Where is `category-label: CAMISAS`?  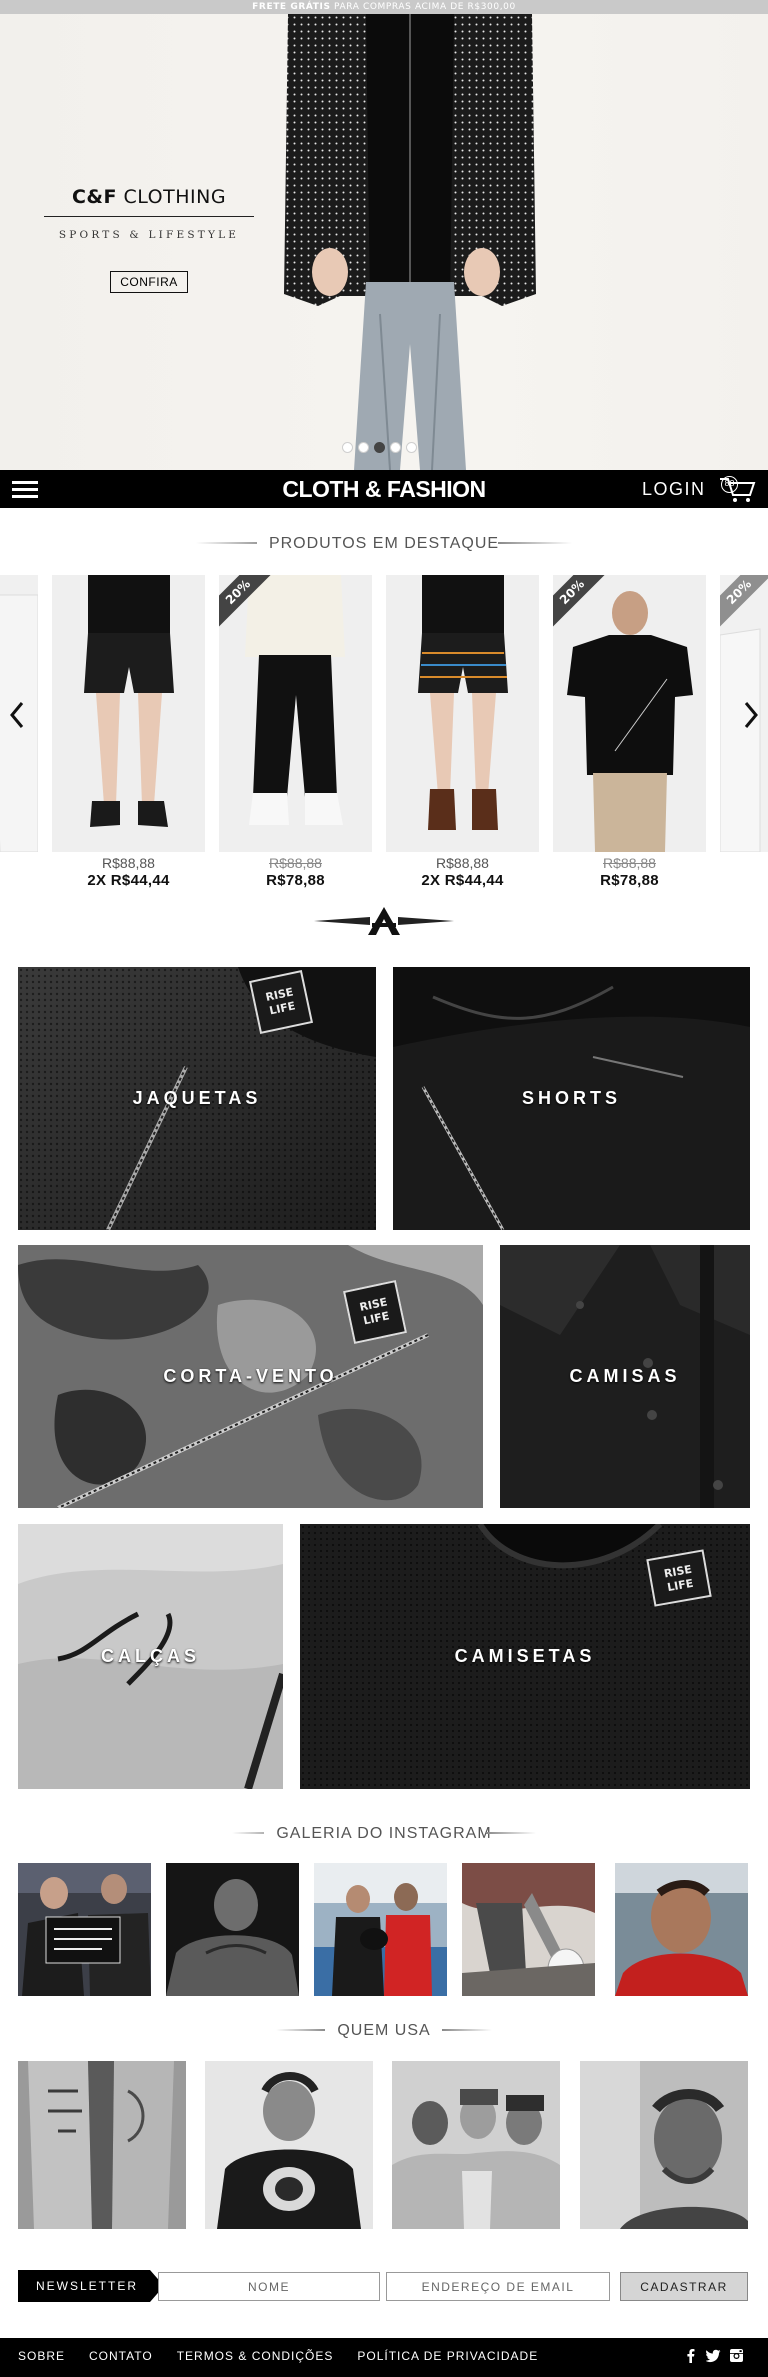
category-label: CAMISAS is located at coordinates (625, 1376).